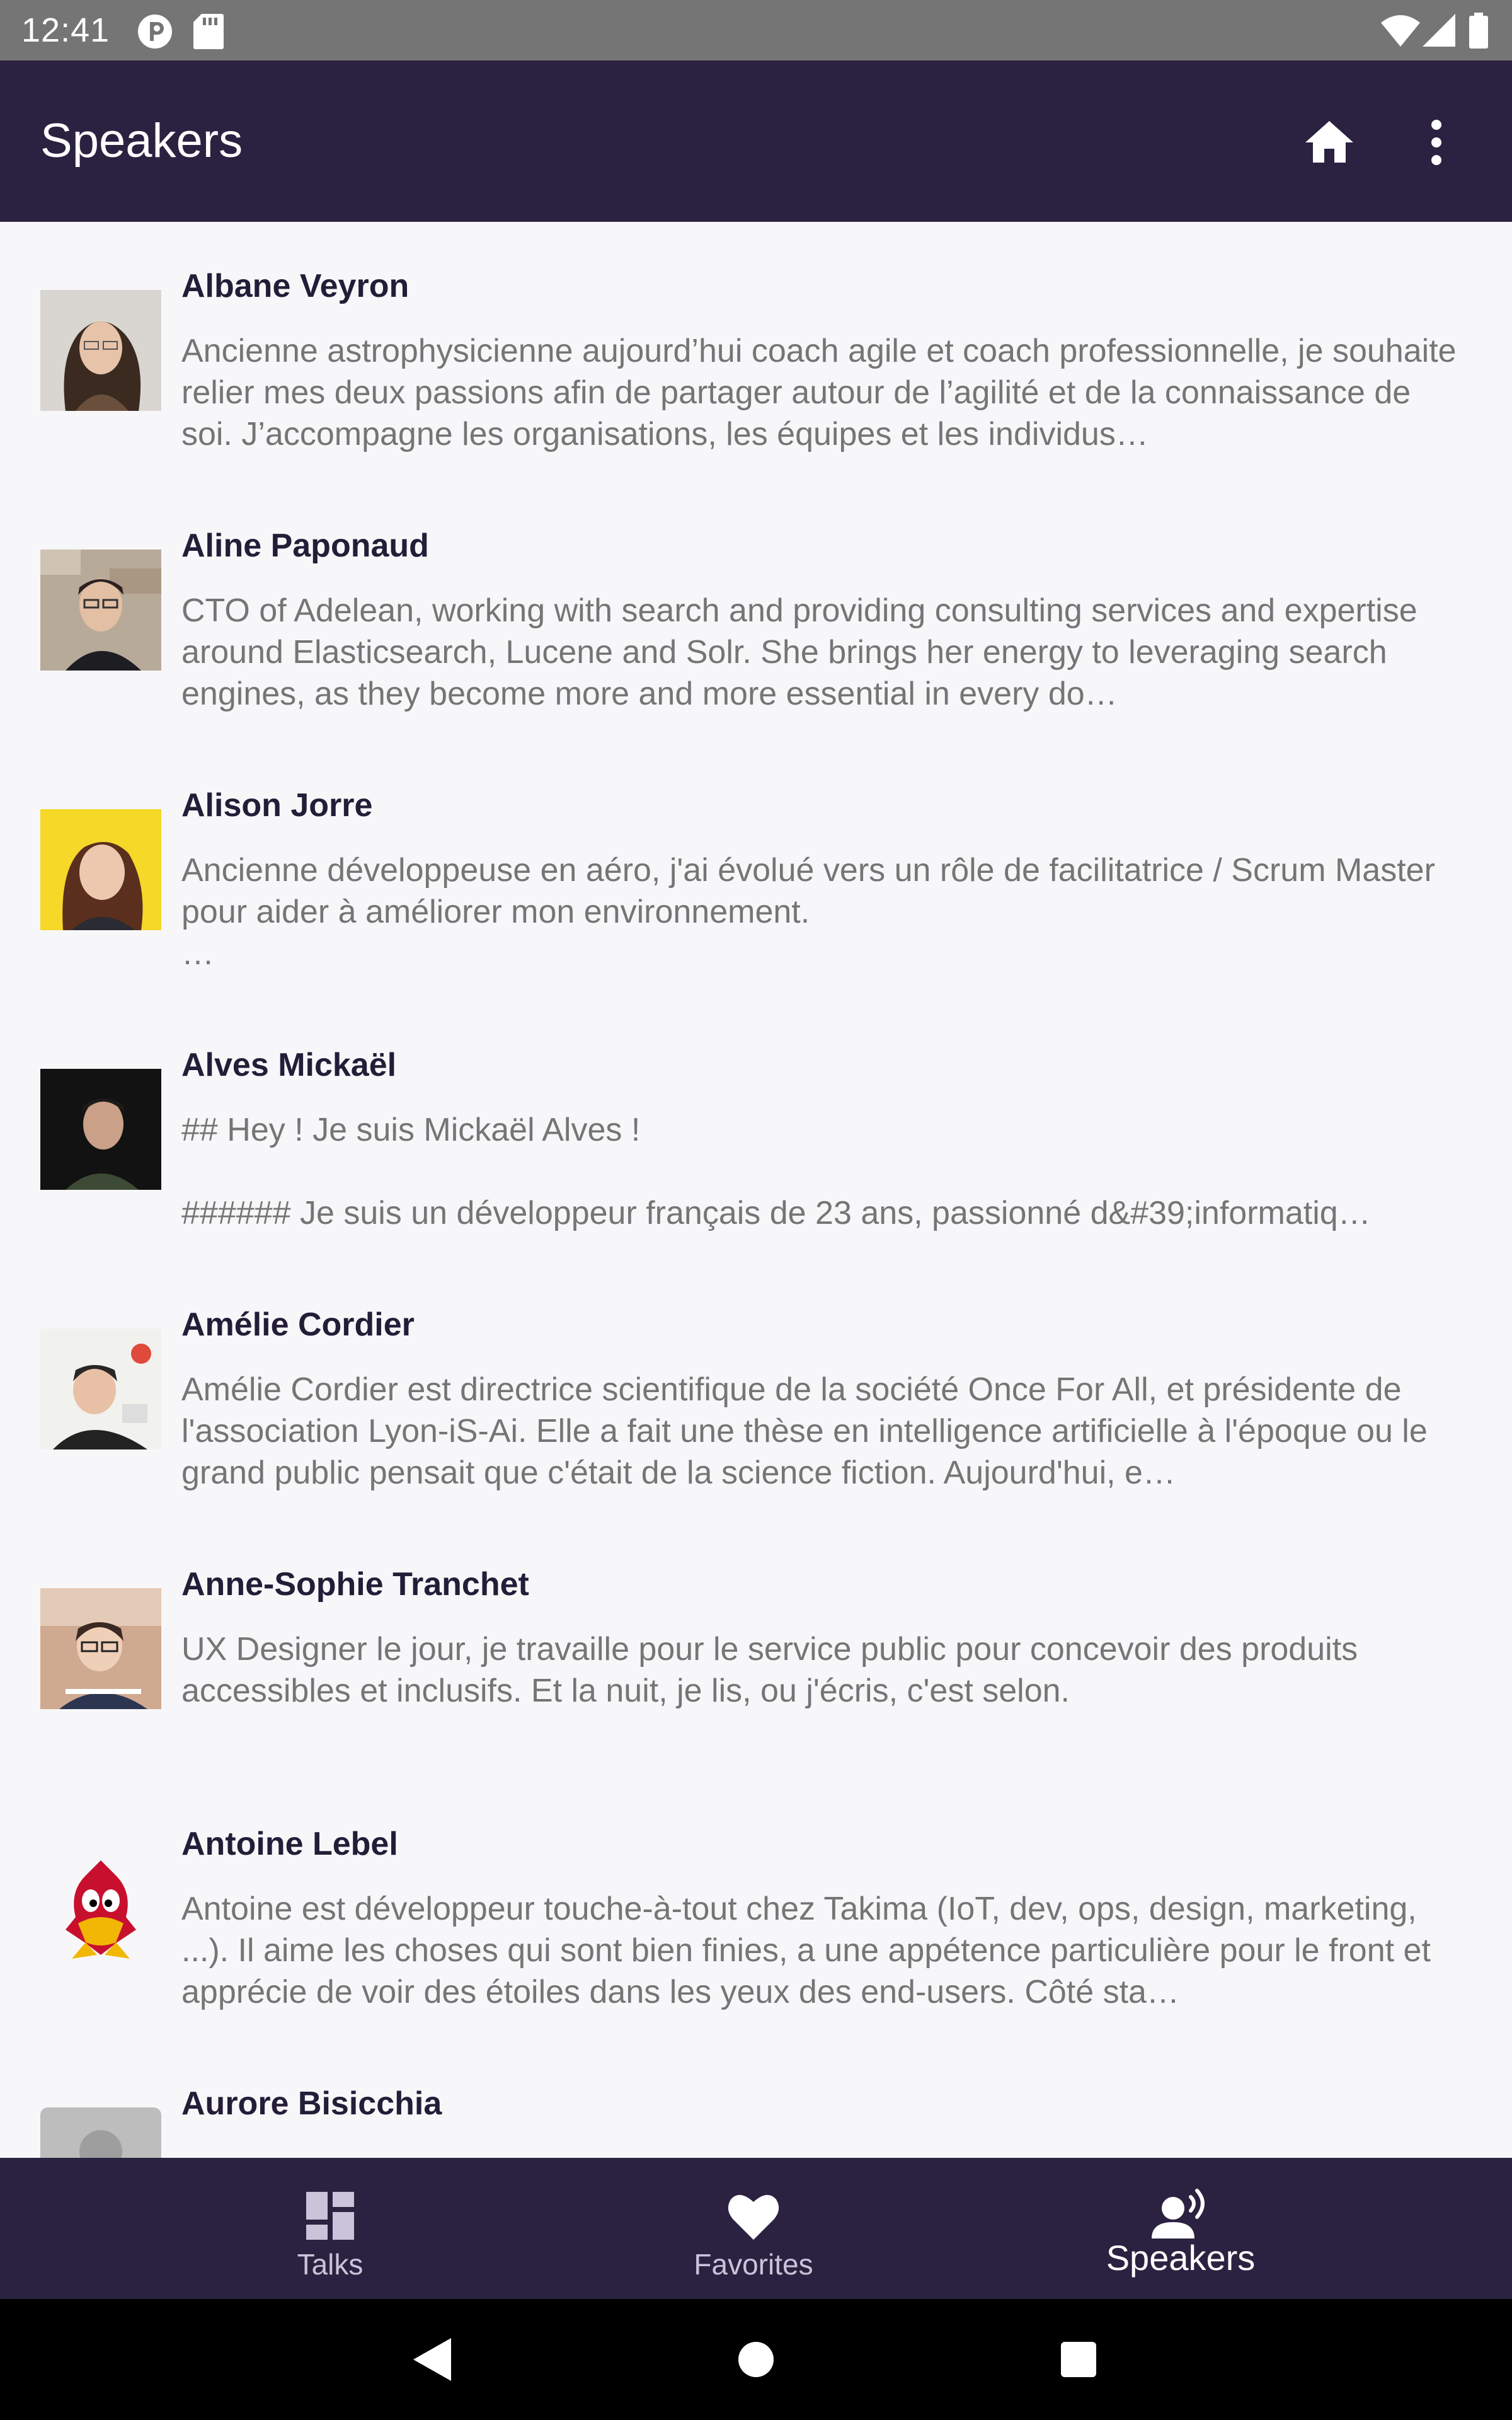 The width and height of the screenshot is (1512, 2420). I want to click on circle-home-icon, so click(756, 2359).